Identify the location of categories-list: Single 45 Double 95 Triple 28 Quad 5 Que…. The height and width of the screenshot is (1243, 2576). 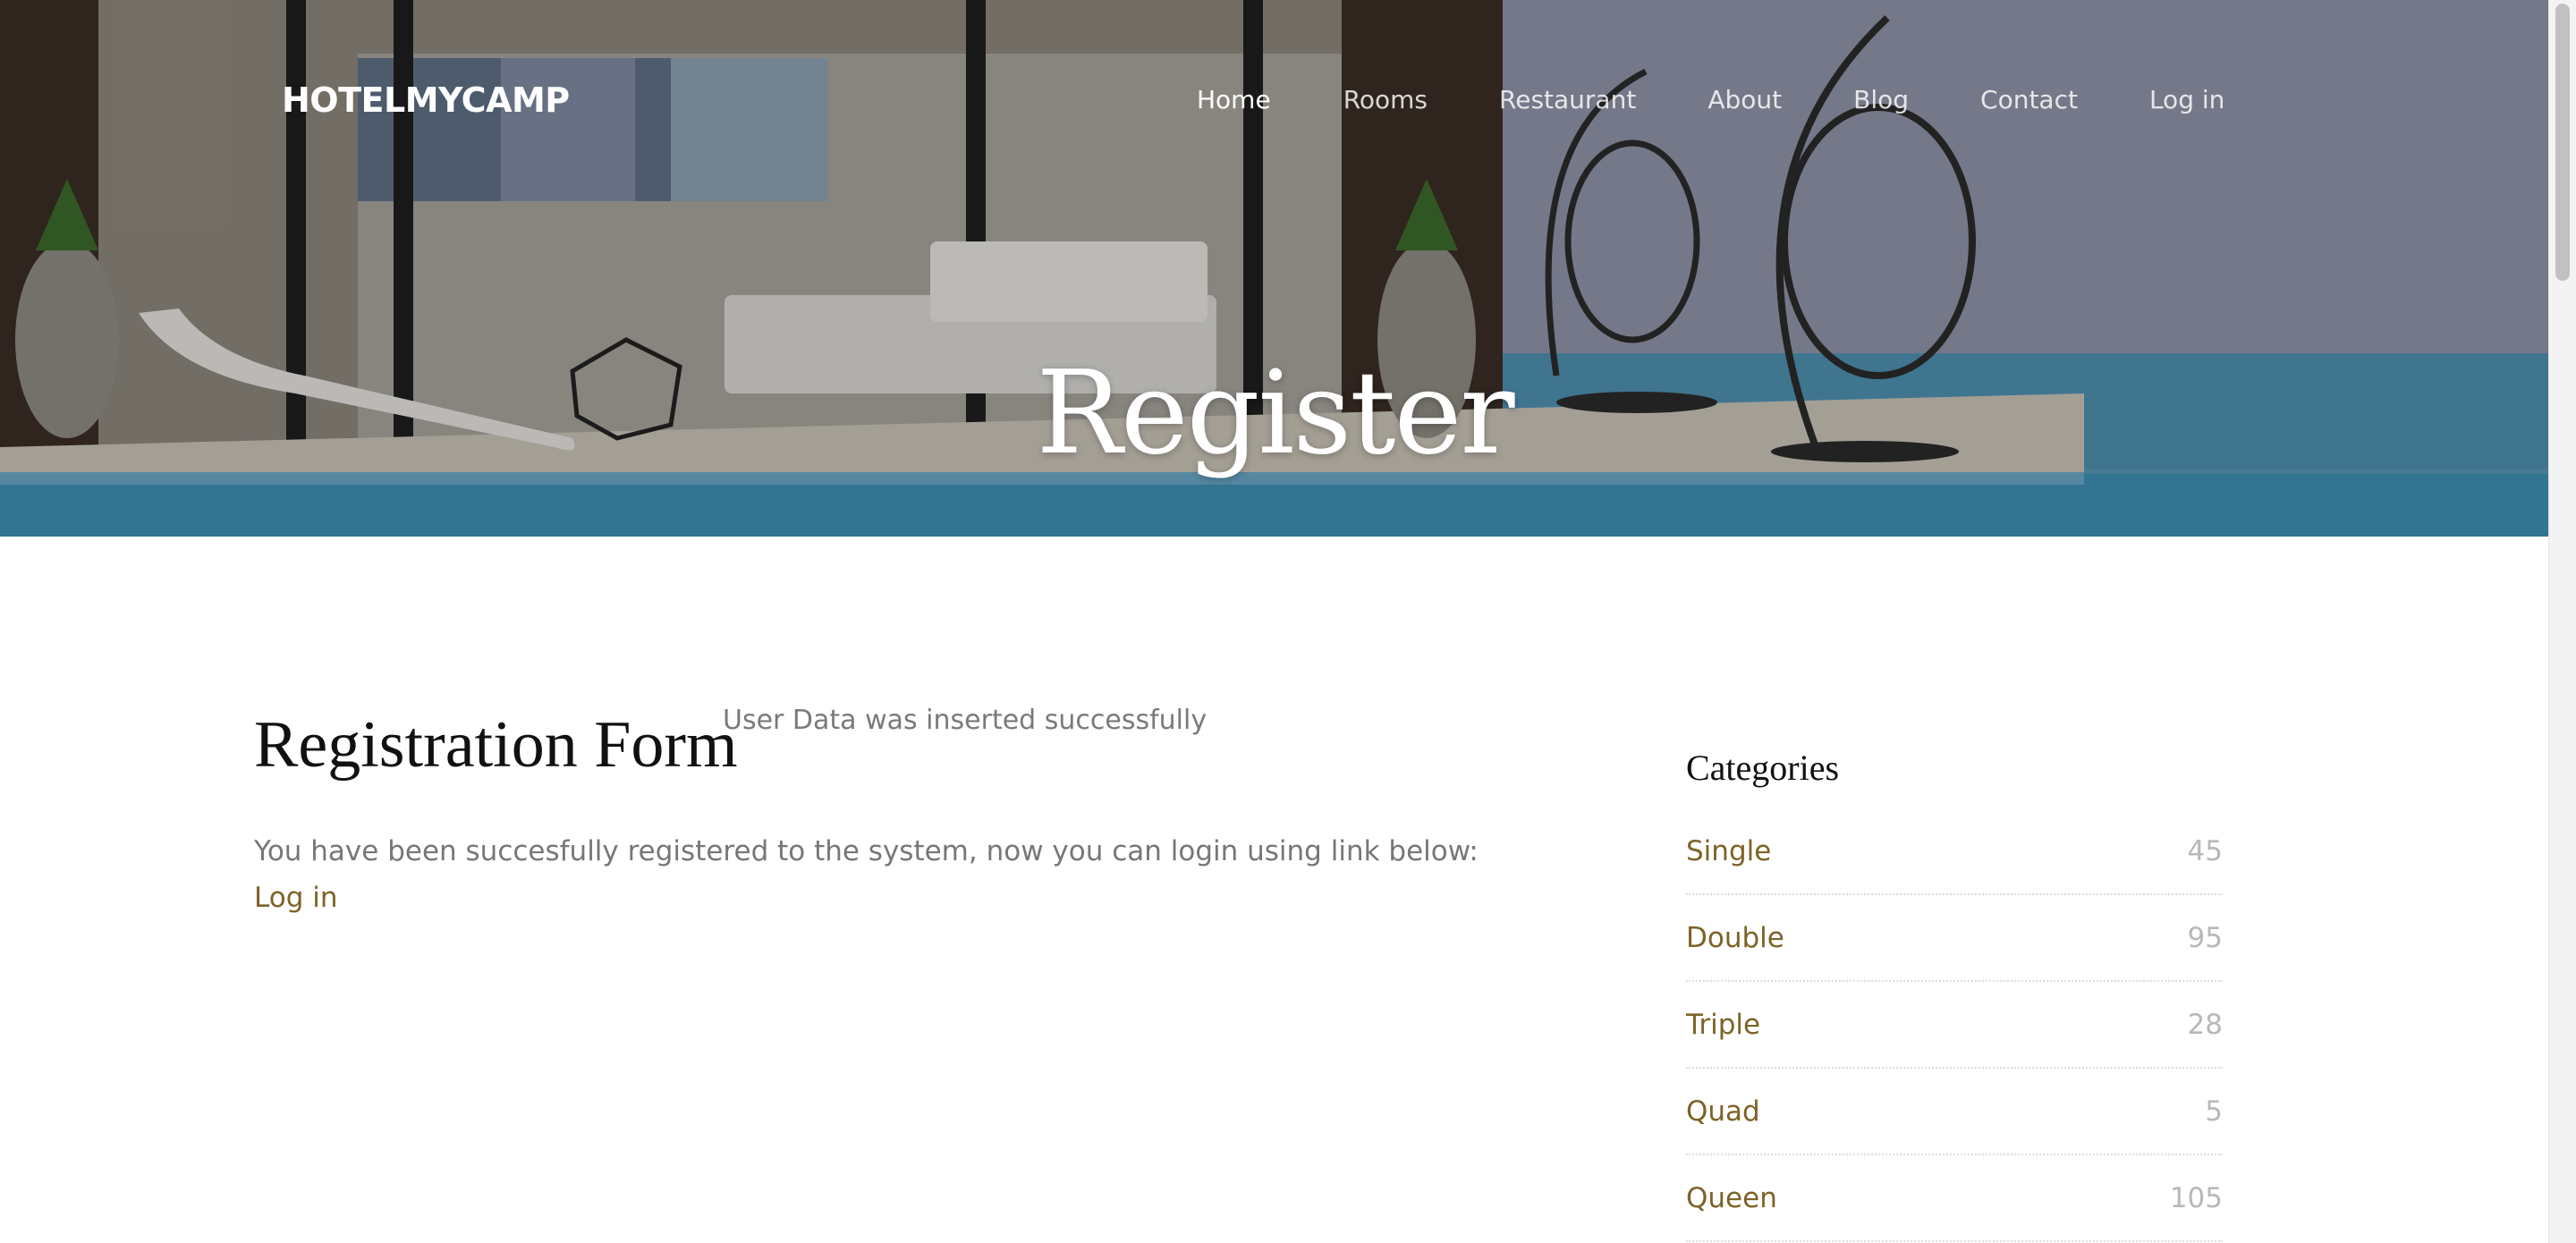
(1954, 1025).